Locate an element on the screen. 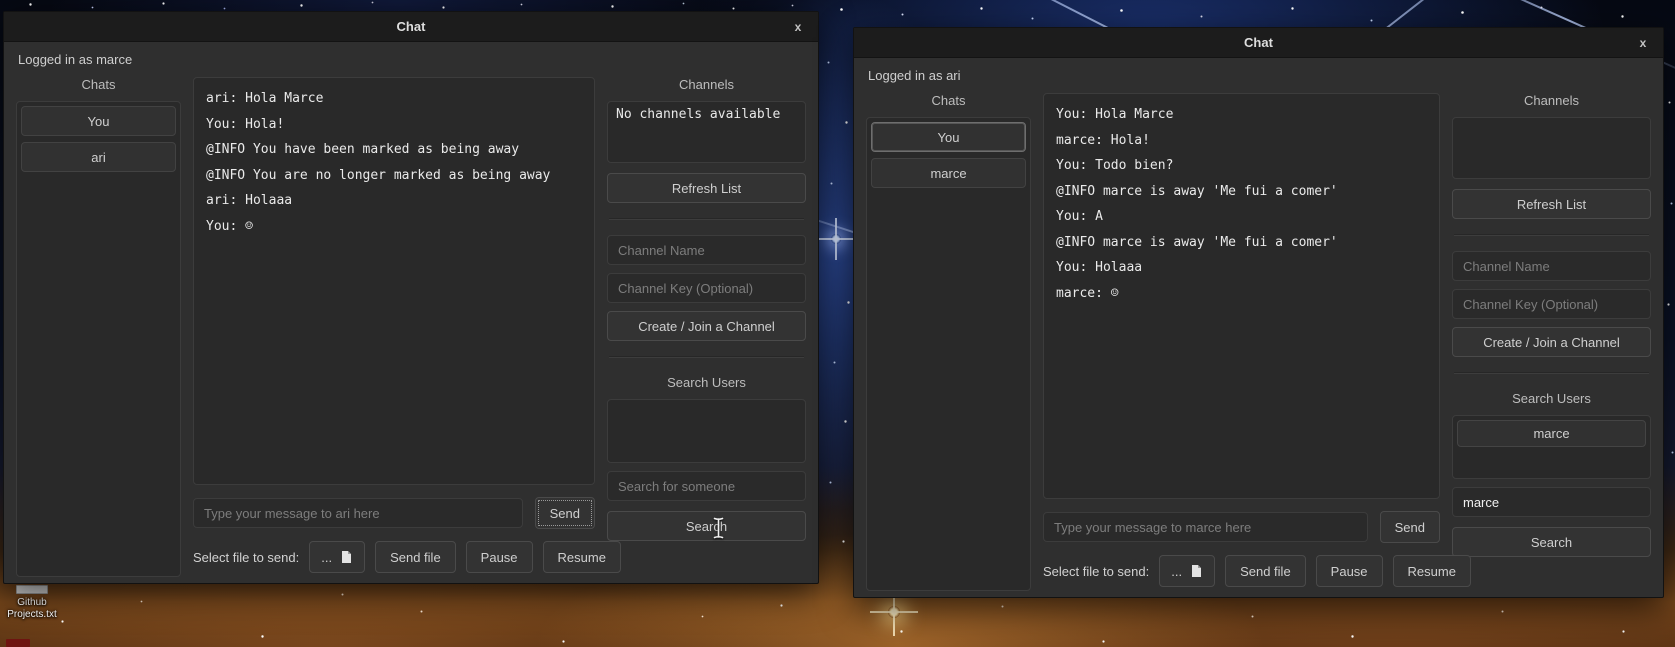 Image resolution: width=1675 pixels, height=647 pixels. chat-message: You: A is located at coordinates (1079, 216).